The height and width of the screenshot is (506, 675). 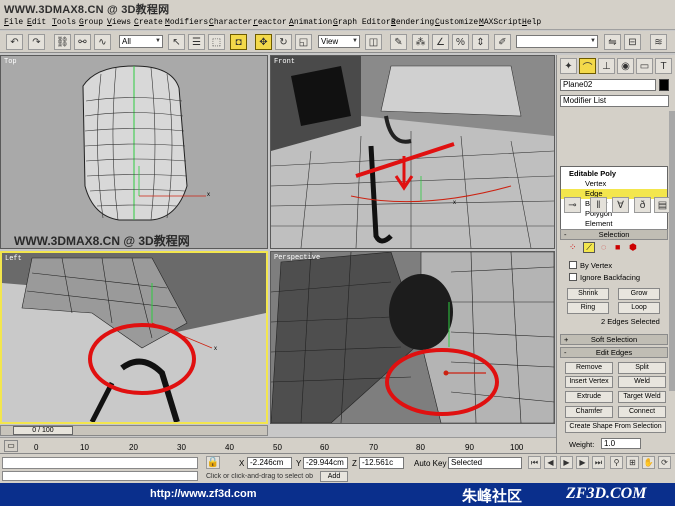 What do you see at coordinates (100, 463) in the screenshot?
I see `maxscript-listener-field` at bounding box center [100, 463].